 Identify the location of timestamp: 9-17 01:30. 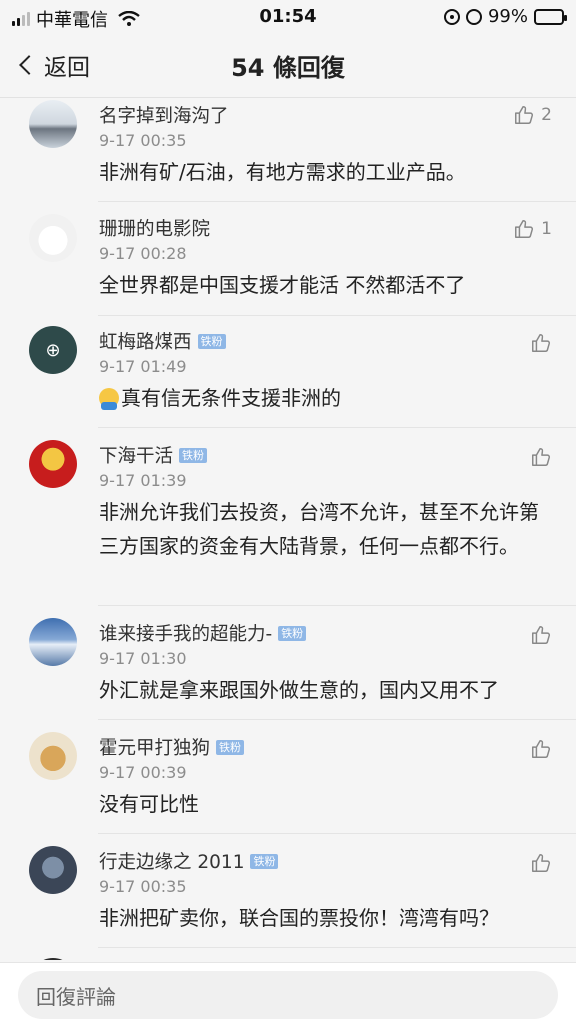
(143, 658).